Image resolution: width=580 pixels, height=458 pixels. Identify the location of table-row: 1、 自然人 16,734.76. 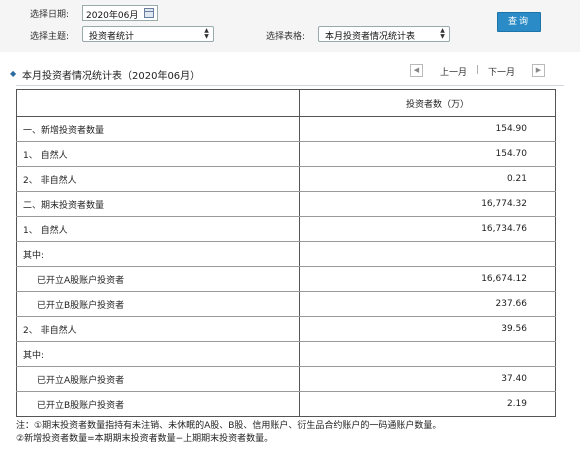
(286, 229).